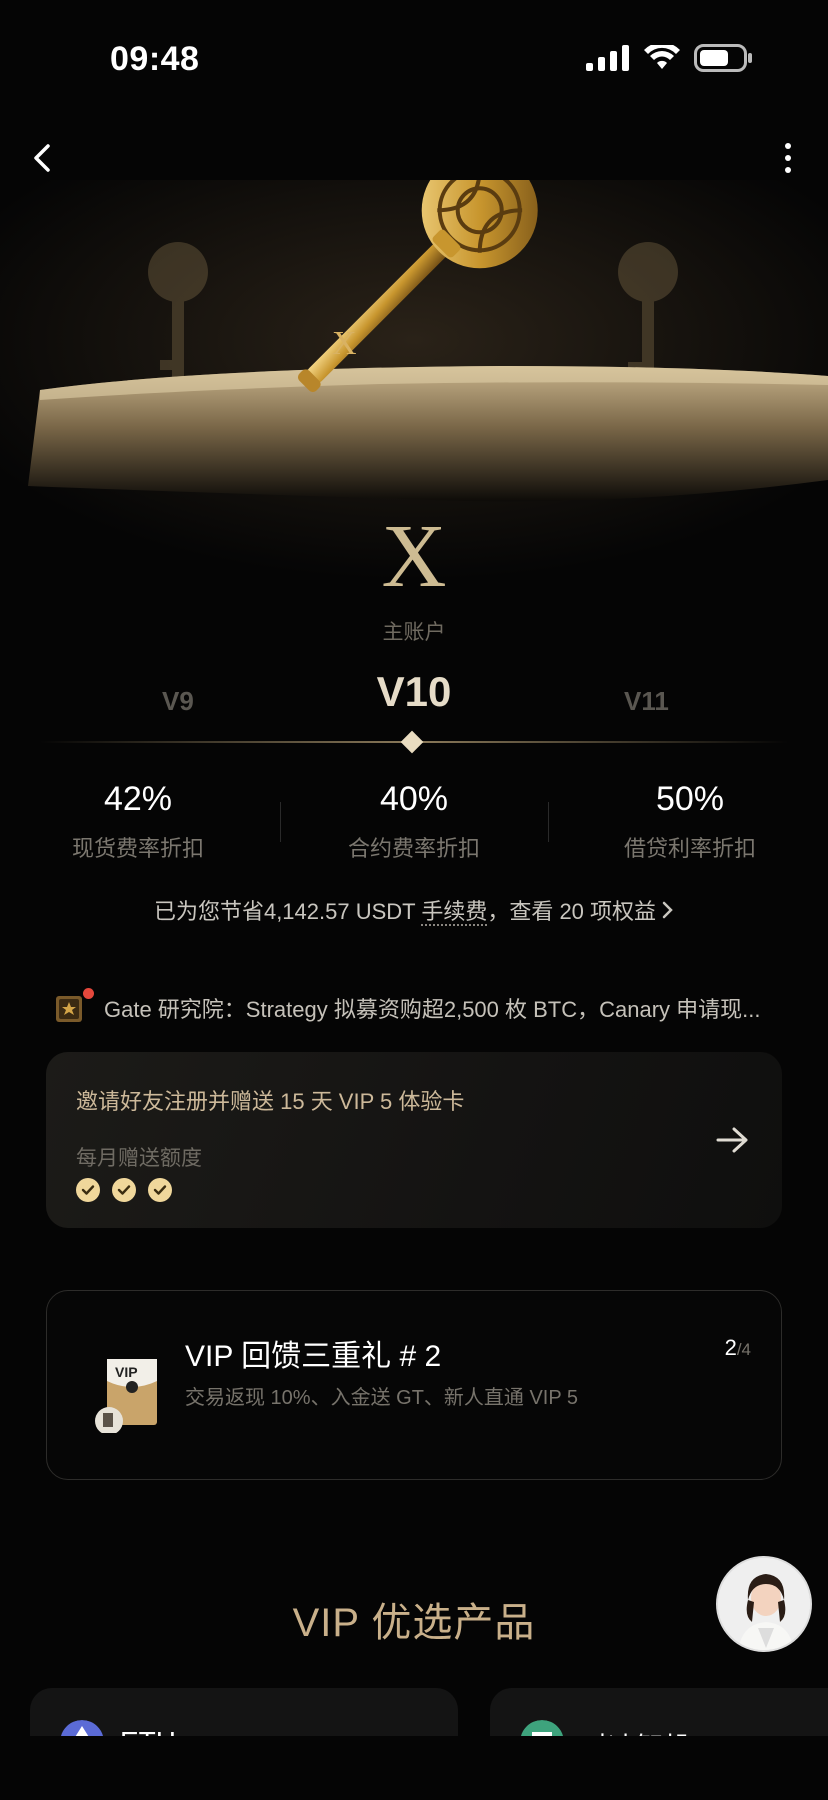 This screenshot has height=1800, width=828. I want to click on back-arrow-icon, so click(44, 158).